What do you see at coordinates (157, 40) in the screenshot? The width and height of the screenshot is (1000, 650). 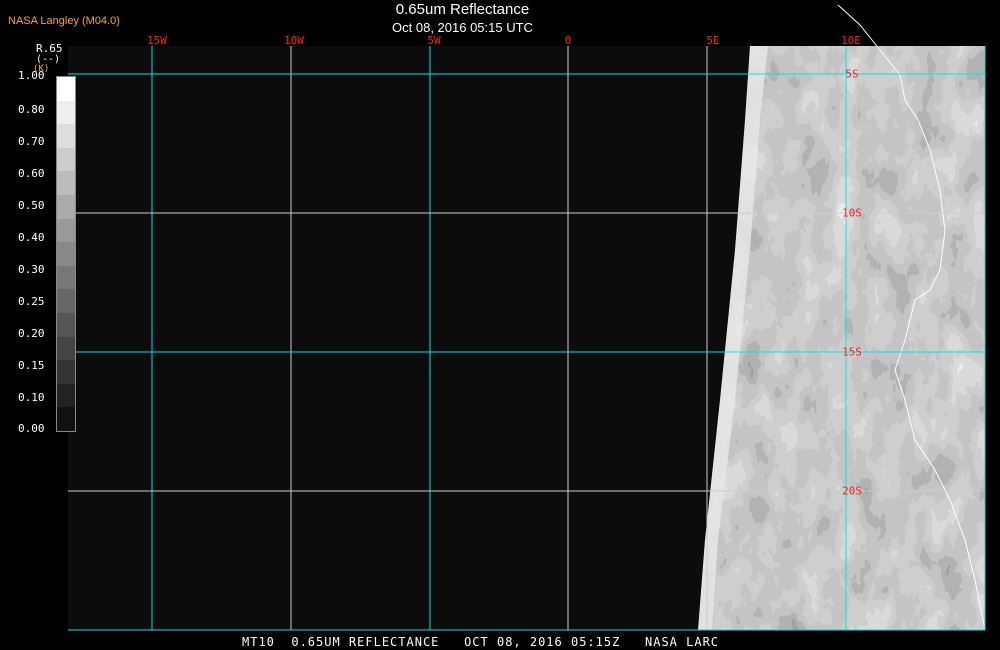 I see `lon-label: 15W` at bounding box center [157, 40].